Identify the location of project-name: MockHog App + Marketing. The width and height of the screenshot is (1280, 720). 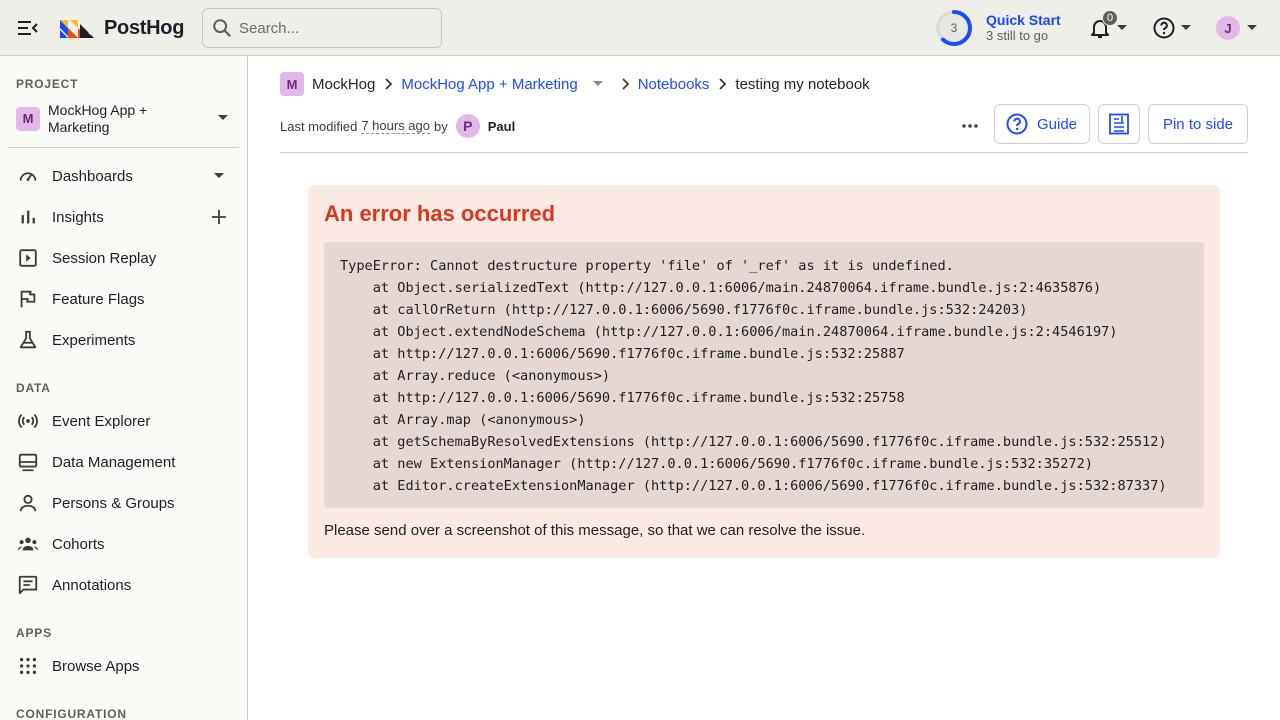
(98, 118).